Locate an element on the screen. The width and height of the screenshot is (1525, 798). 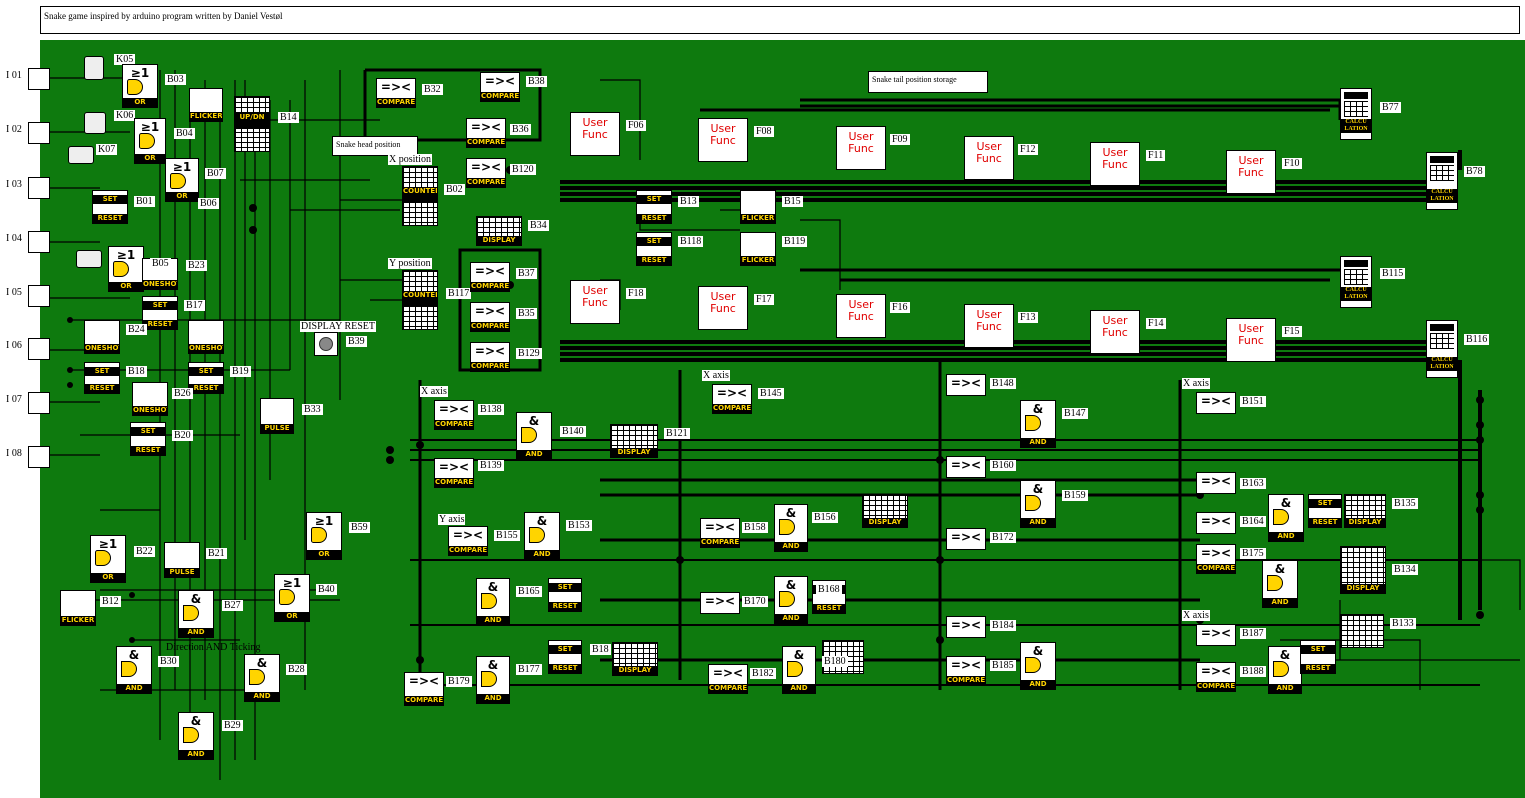
input-i08 is located at coordinates (39, 457).